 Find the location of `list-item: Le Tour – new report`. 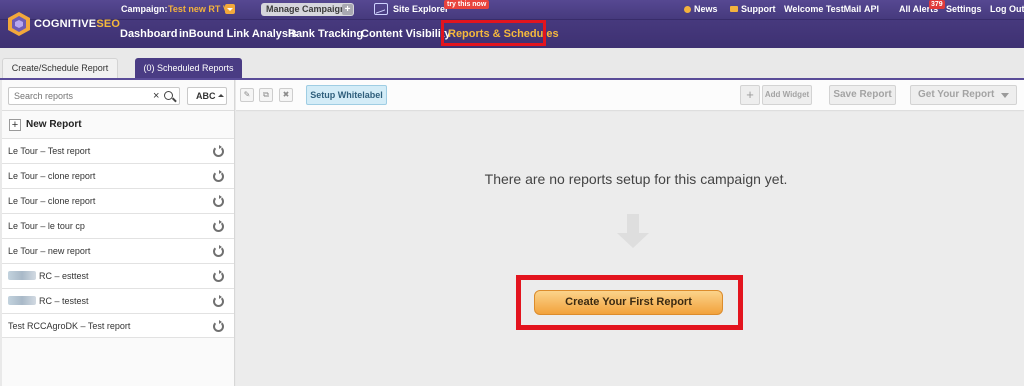

list-item: Le Tour – new report is located at coordinates (118, 250).